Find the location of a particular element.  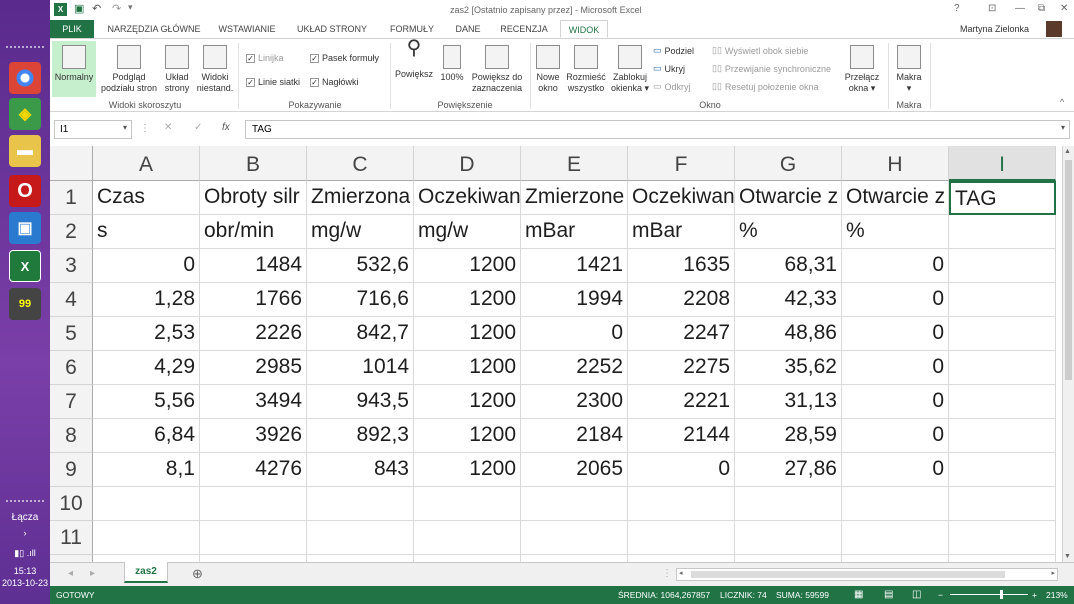

cell-f8: 2144 is located at coordinates (681, 436).